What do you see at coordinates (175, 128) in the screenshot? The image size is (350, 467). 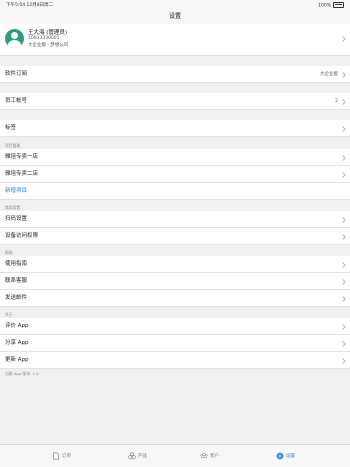 I see `tags-row: 标签` at bounding box center [175, 128].